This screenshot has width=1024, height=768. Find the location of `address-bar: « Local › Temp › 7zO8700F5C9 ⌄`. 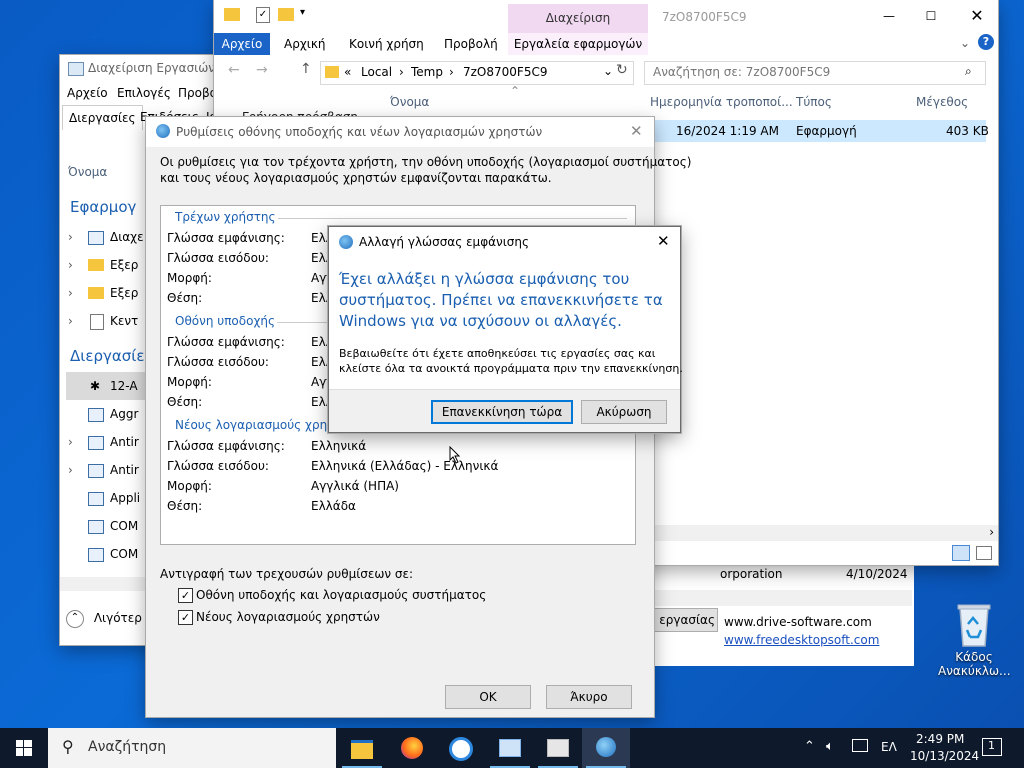

address-bar: « Local › Temp › 7zO8700F5C9 ⌄ is located at coordinates (477, 73).